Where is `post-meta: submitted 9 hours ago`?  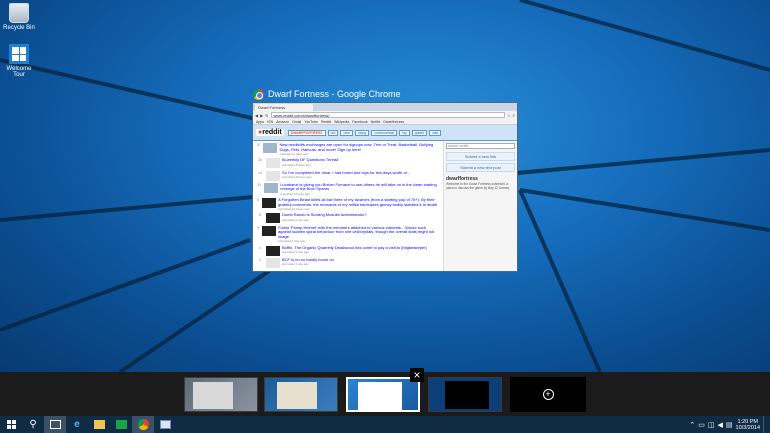 post-meta: submitted 9 hours ago is located at coordinates (295, 193).